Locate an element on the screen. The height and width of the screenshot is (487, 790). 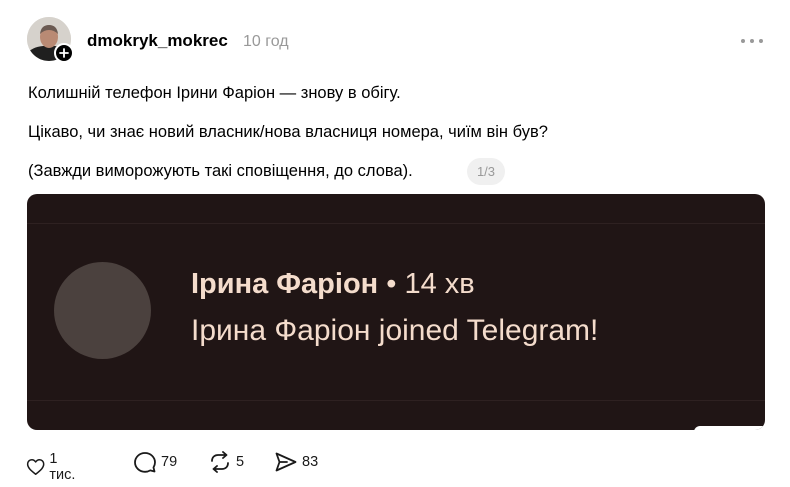
more-dots-icon is located at coordinates (752, 41).